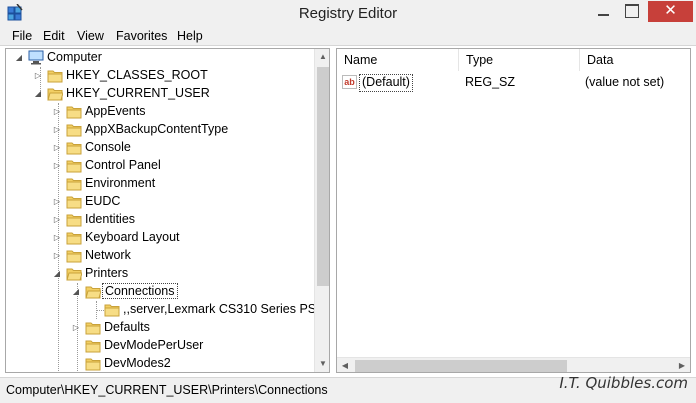 The height and width of the screenshot is (403, 696). What do you see at coordinates (140, 291) in the screenshot?
I see `tree-label-selected: Connections` at bounding box center [140, 291].